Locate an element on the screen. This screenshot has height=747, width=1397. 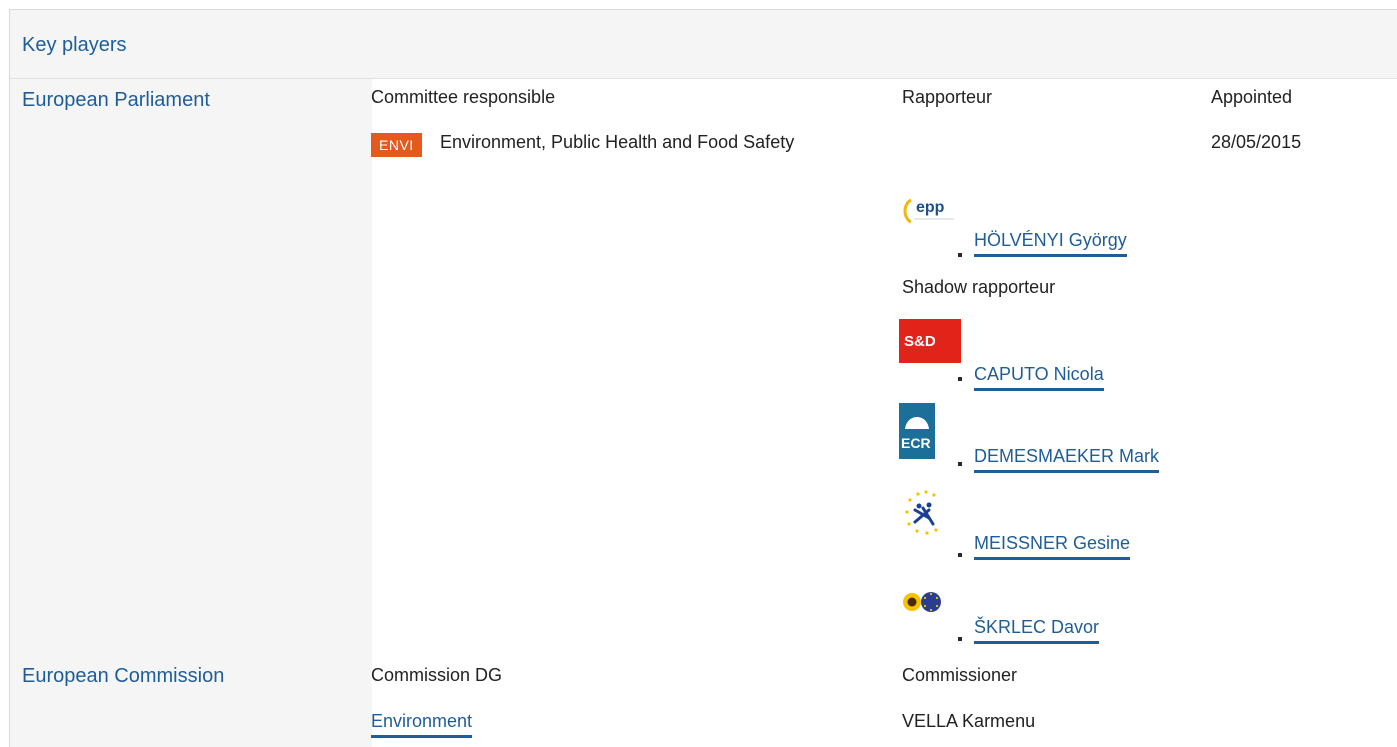
greens-efa-logo is located at coordinates (930, 605).